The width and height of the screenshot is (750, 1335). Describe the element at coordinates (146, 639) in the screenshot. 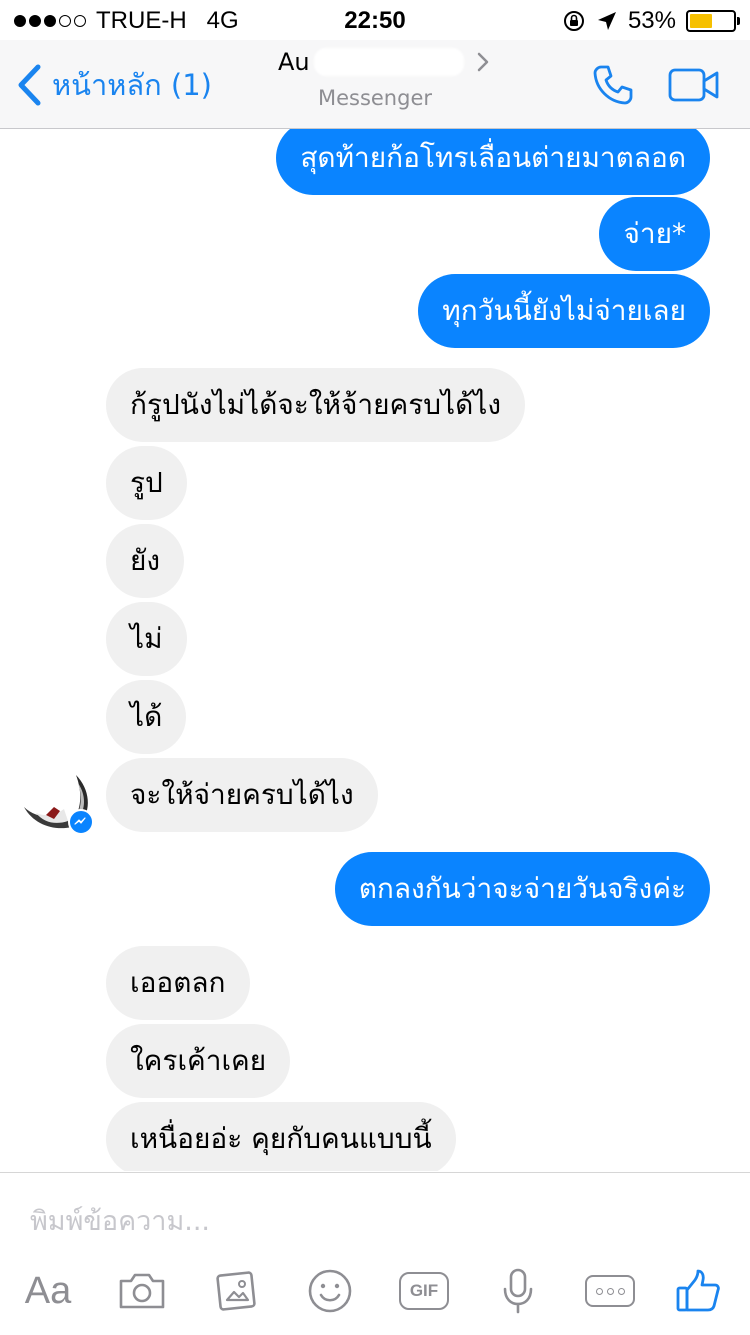

I see `message-bubble-incoming: ไม่` at that location.